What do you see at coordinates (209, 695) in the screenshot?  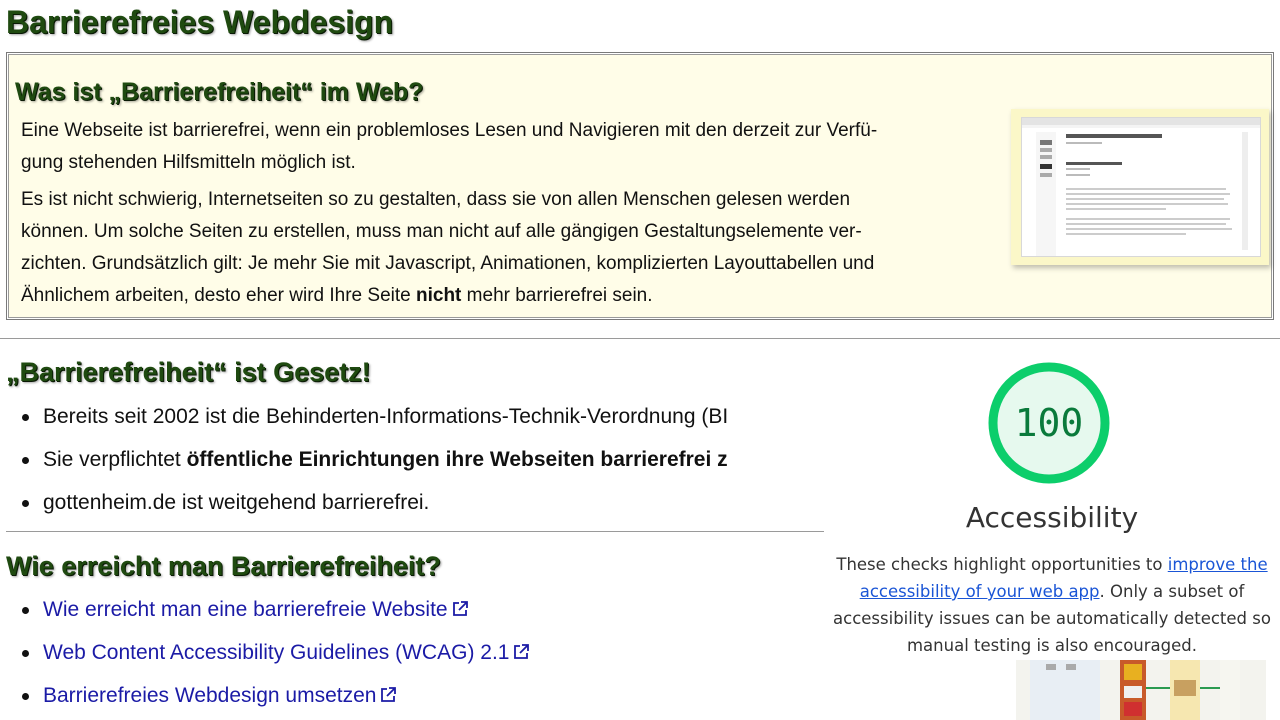 I see `link-webdesign-umsetzen: Barrierefreies Webdesign umsetzen` at bounding box center [209, 695].